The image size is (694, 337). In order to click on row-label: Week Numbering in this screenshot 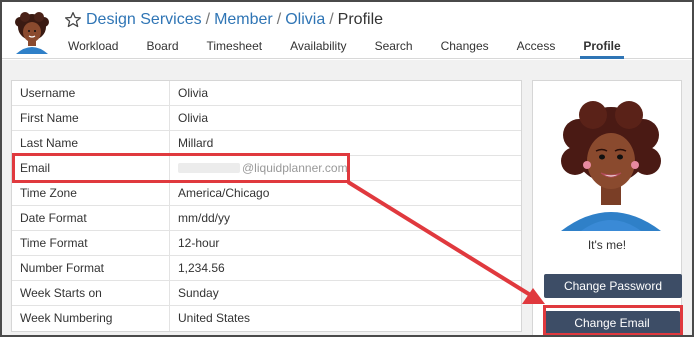, I will do `click(91, 318)`.